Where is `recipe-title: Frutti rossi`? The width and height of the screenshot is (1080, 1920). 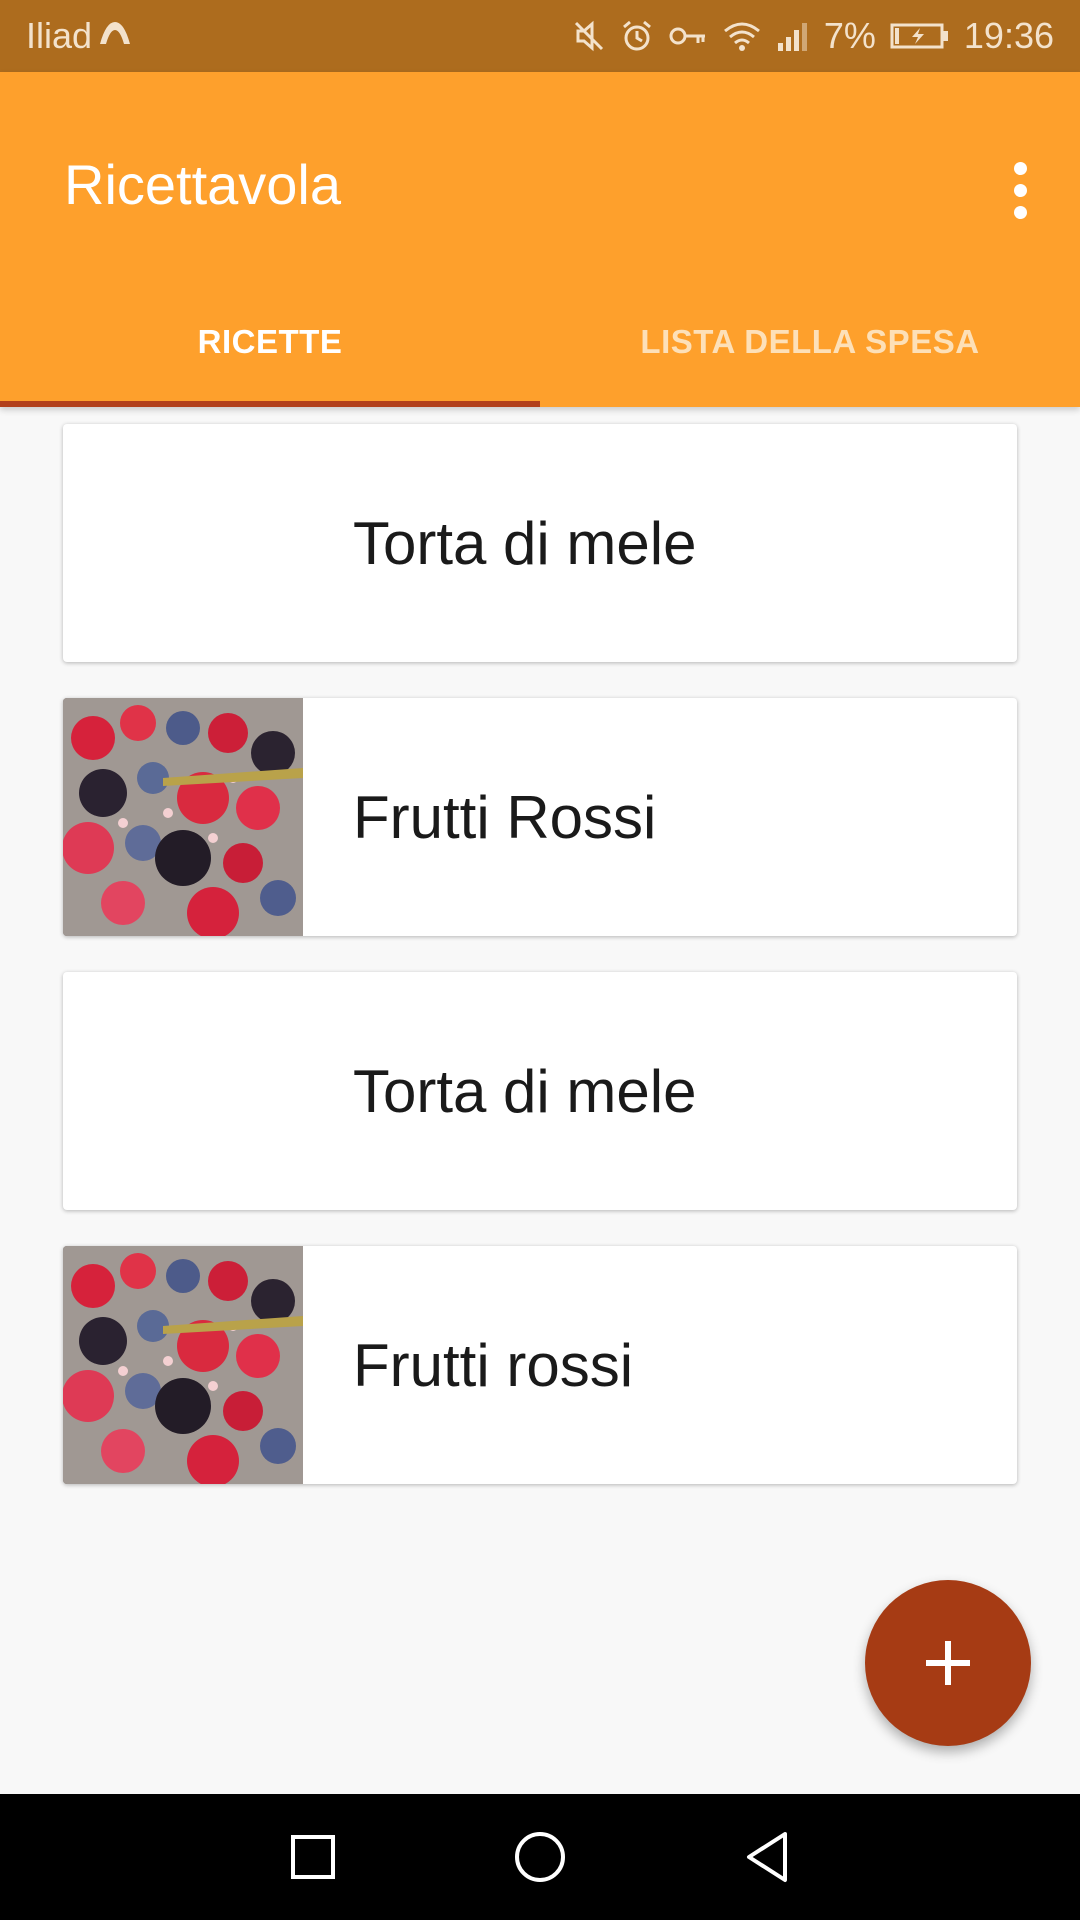
recipe-title: Frutti rossi is located at coordinates (493, 1365).